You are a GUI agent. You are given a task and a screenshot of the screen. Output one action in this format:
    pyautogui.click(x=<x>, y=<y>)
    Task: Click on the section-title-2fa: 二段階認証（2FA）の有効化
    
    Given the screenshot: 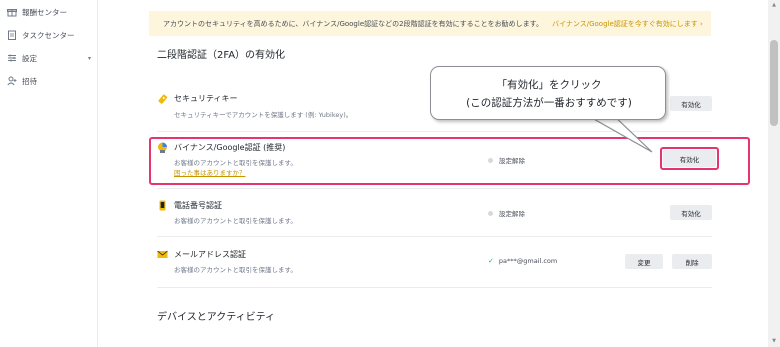 What is the action you would take?
    pyautogui.click(x=221, y=55)
    